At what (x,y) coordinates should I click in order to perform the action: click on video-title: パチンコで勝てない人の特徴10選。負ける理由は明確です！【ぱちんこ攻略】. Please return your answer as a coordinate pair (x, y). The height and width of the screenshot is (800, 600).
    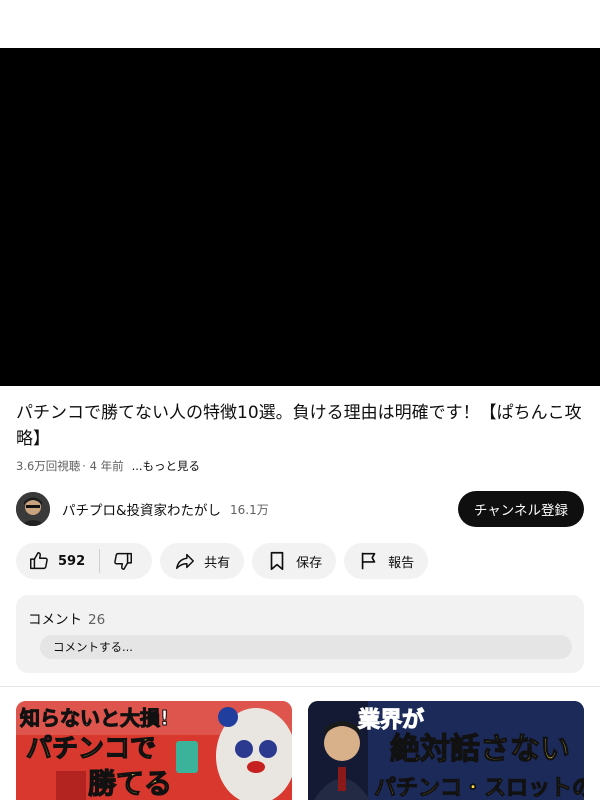
    Looking at the image, I should click on (301, 426).